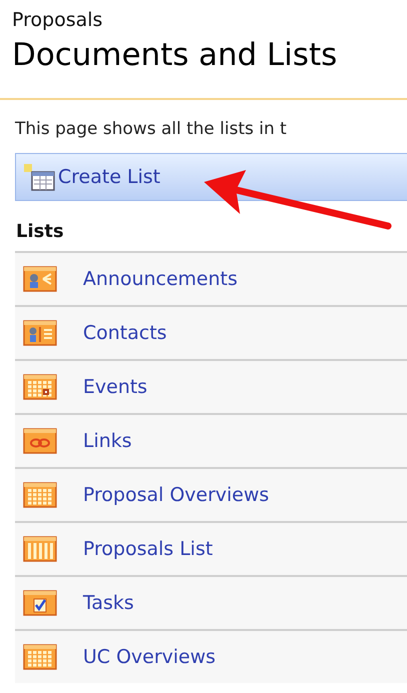 This screenshot has width=407, height=693. What do you see at coordinates (108, 603) in the screenshot?
I see `list-link: Tasks` at bounding box center [108, 603].